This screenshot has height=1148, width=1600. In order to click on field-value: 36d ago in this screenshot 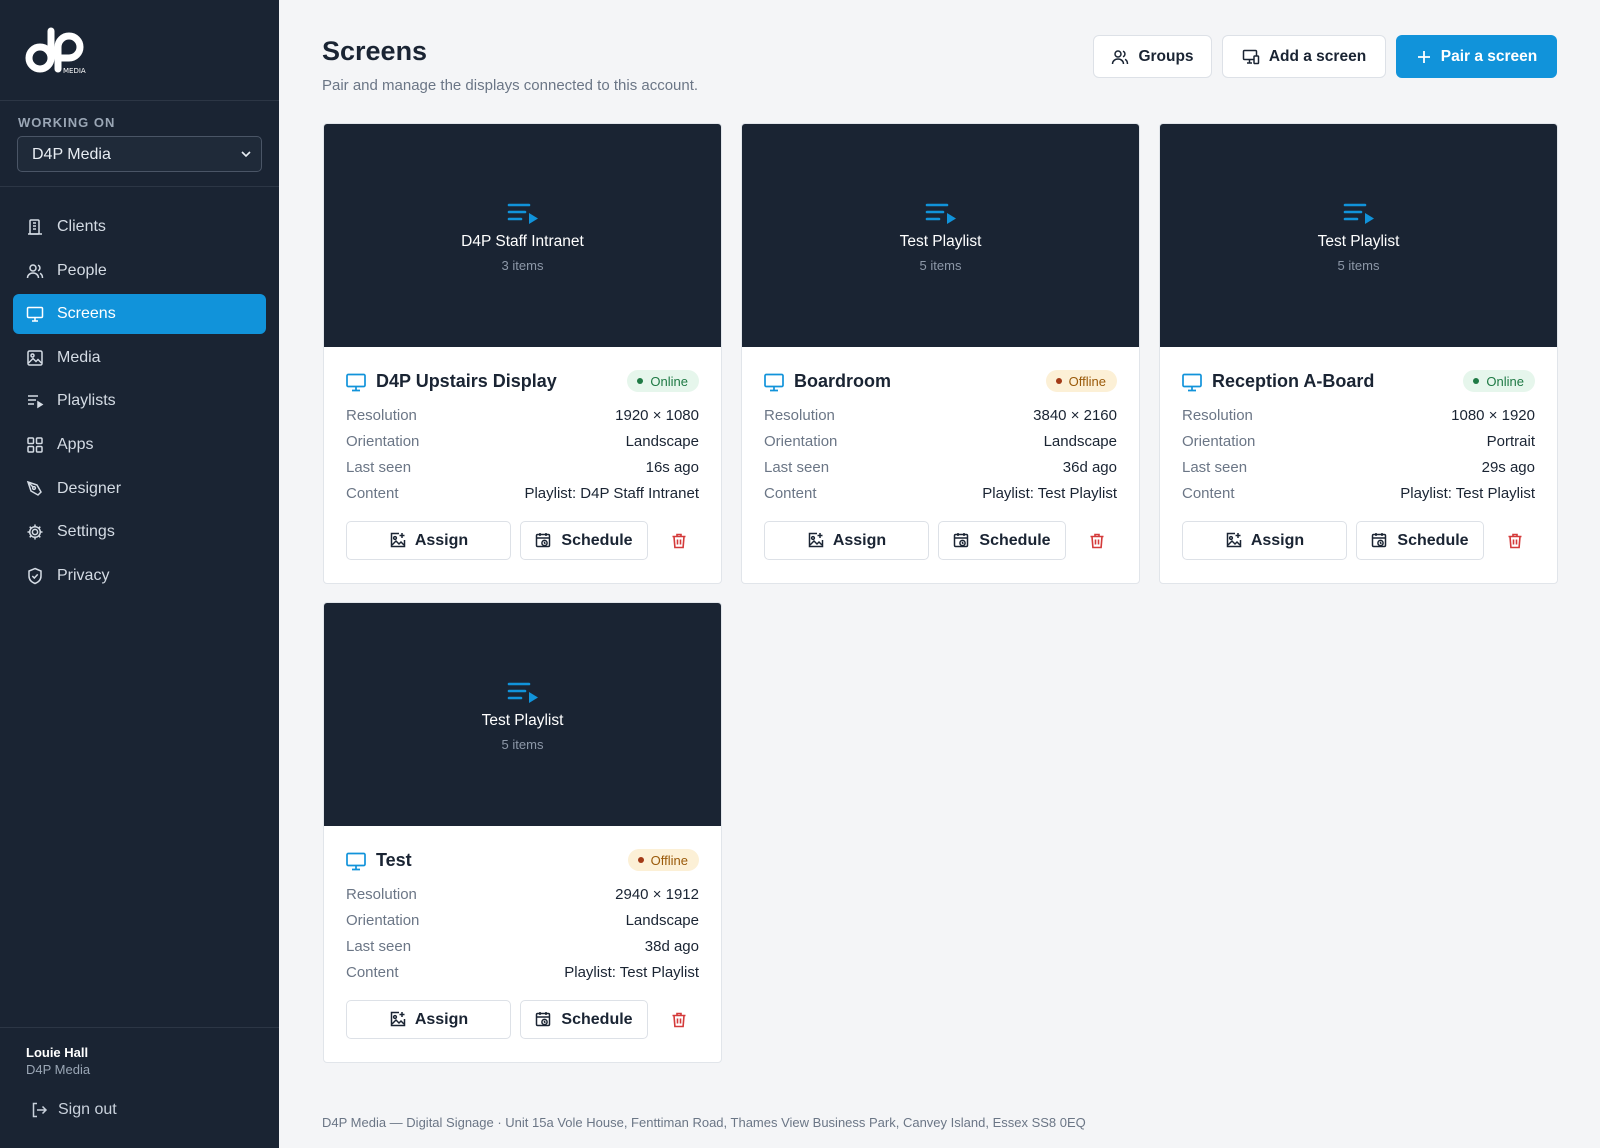, I will do `click(1089, 467)`.